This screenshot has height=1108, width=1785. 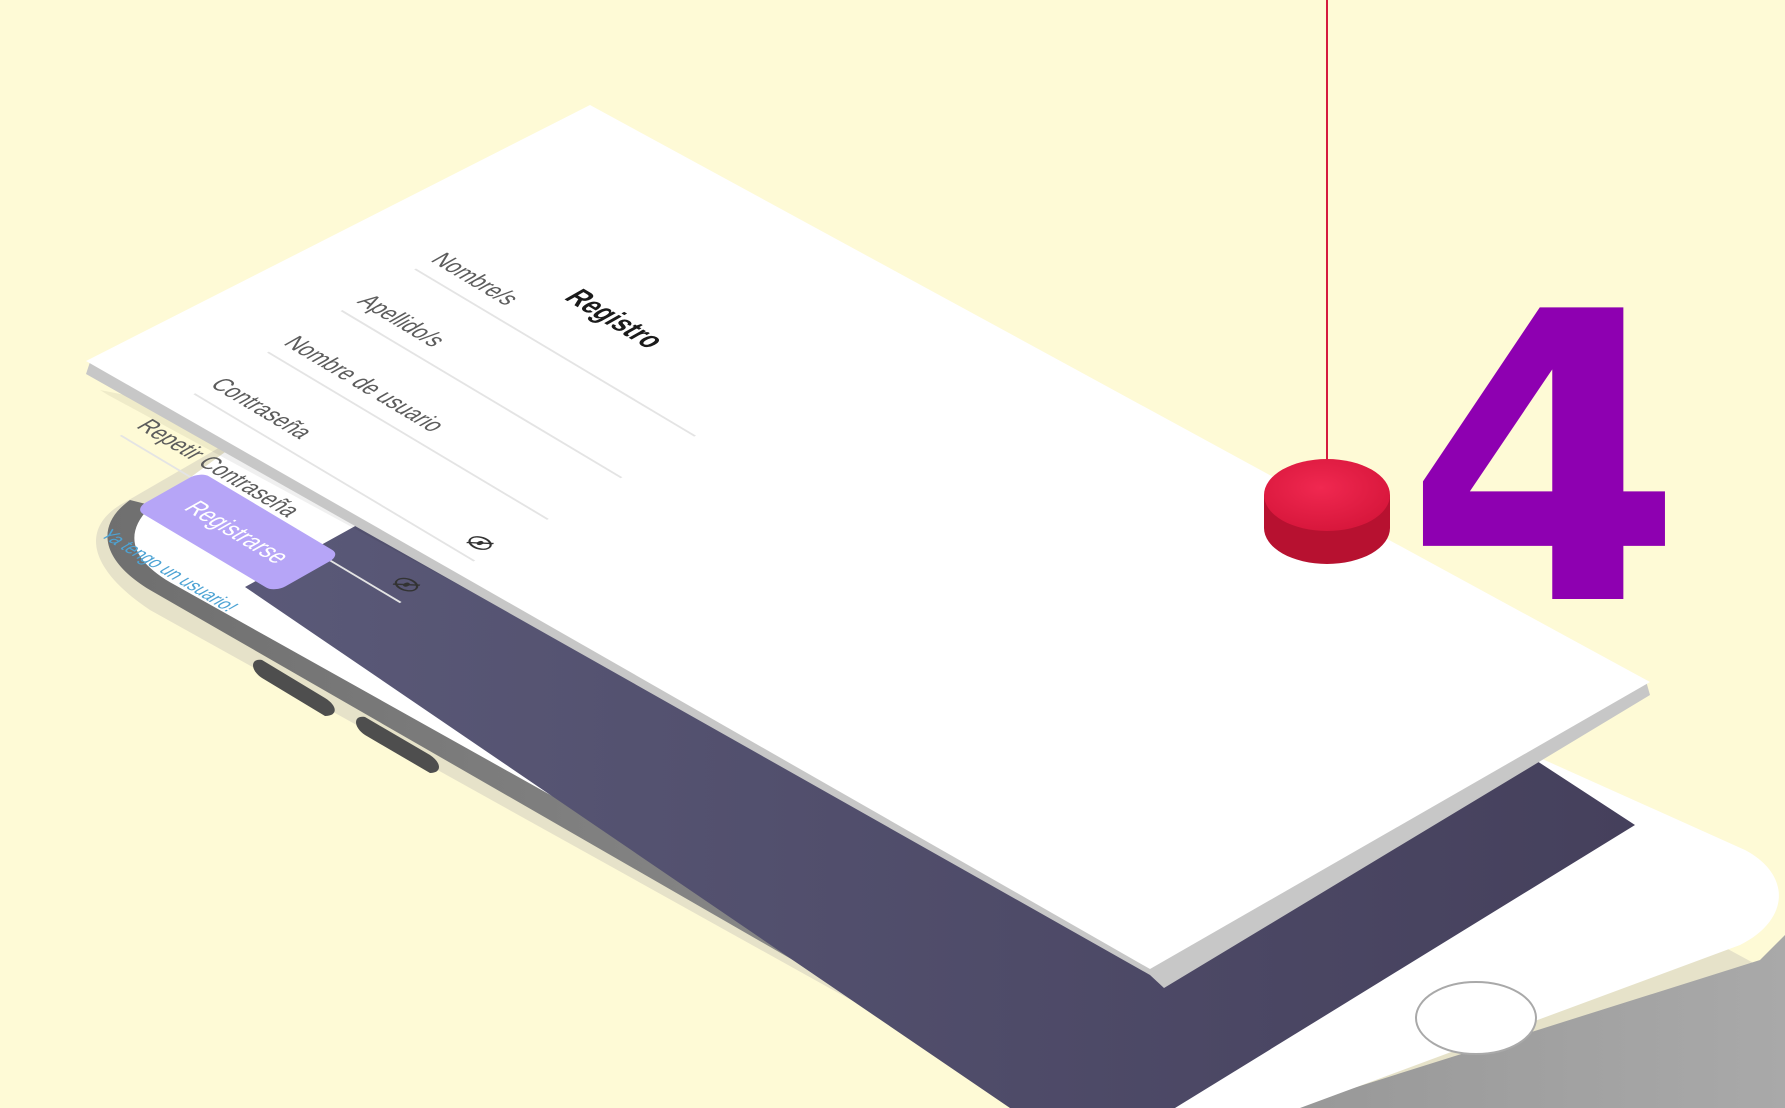 I want to click on last-name-placeholder: Apellido/s, so click(x=401, y=320).